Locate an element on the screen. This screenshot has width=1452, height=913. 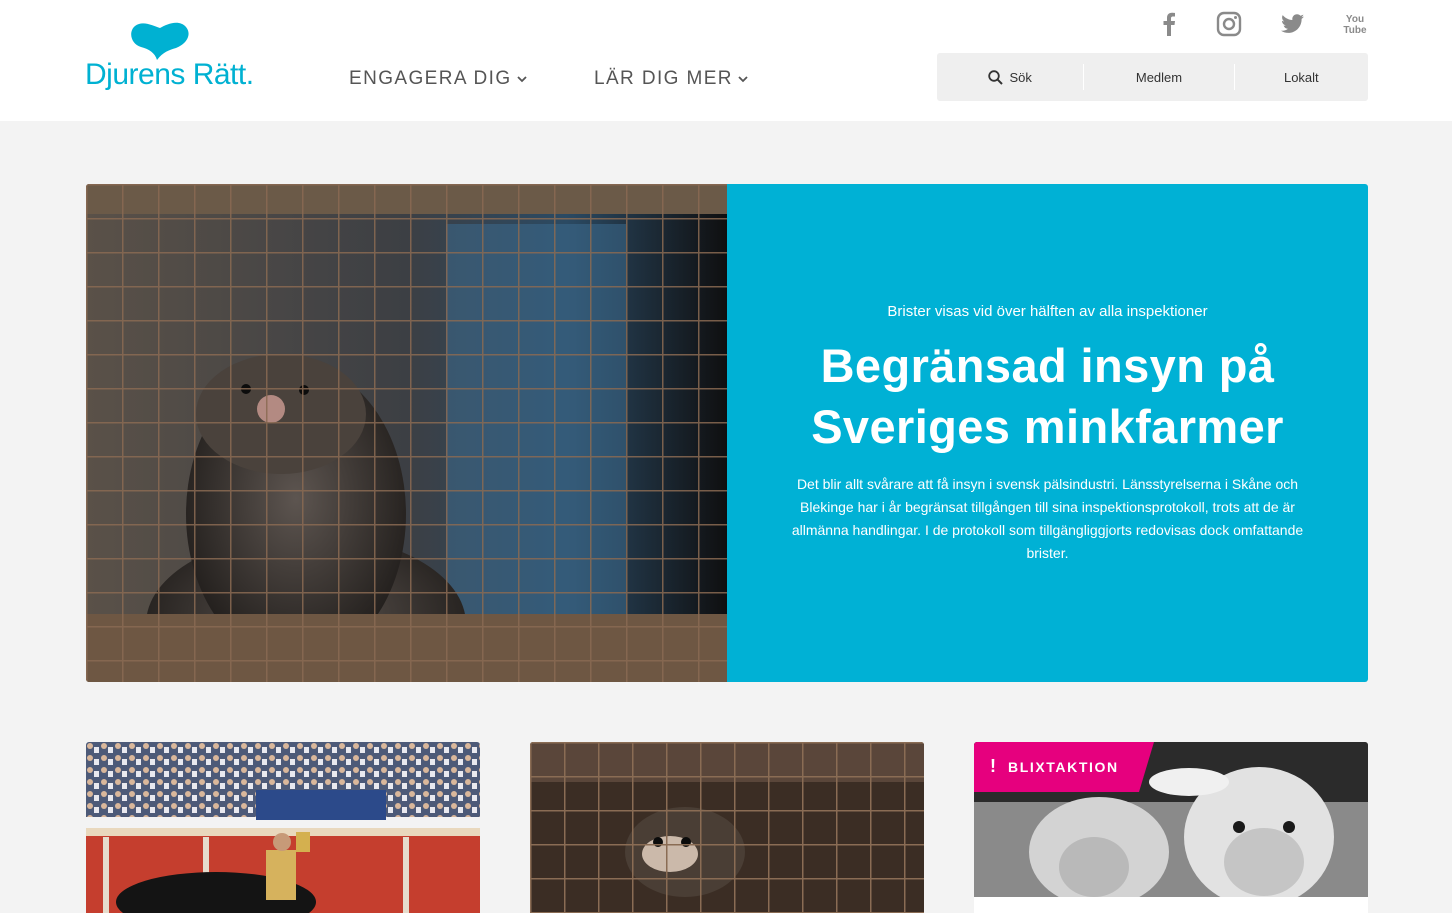
search-icon is located at coordinates (996, 77).